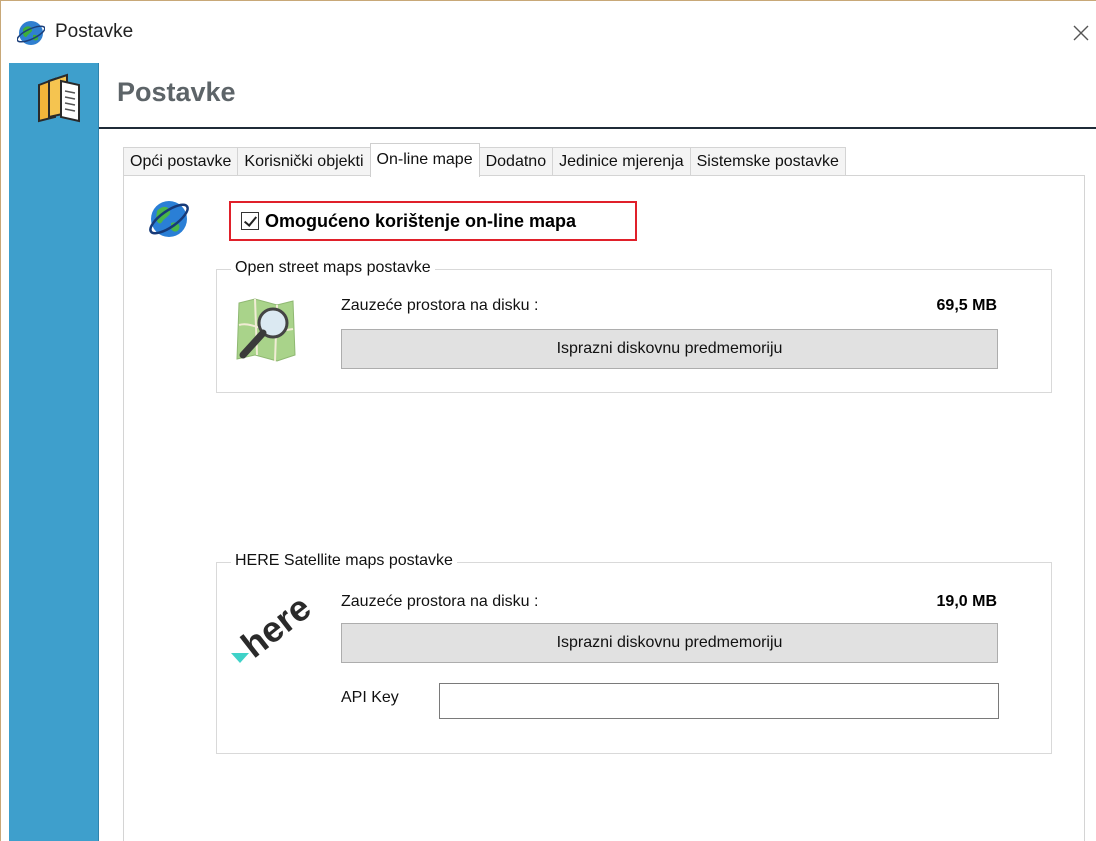 The image size is (1096, 841). What do you see at coordinates (669, 643) in the screenshot?
I see `here-clear-cache-button: Isprazni diskovnu predmemoriju` at bounding box center [669, 643].